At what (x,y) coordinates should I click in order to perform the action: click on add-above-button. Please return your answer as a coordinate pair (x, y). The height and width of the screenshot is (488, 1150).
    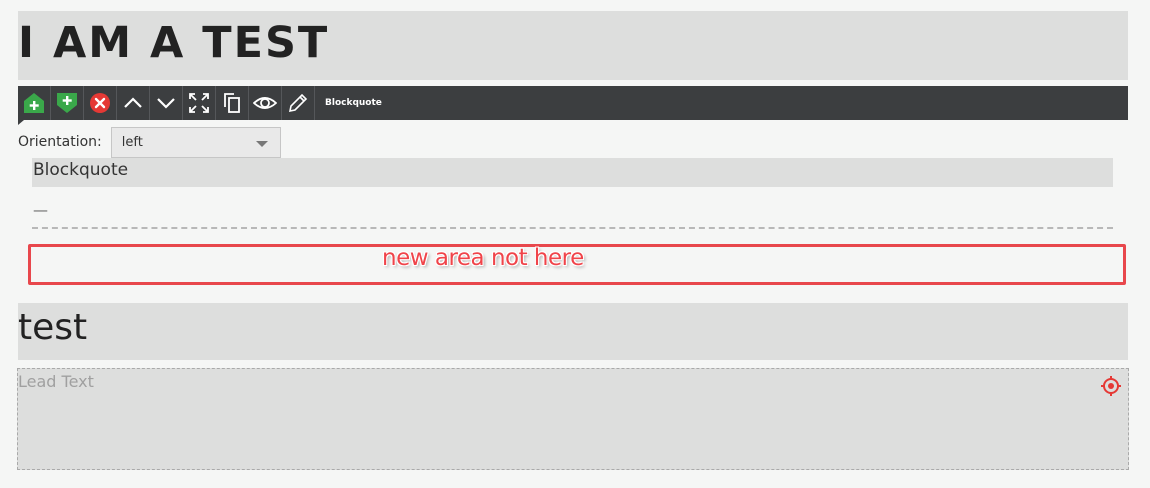
    Looking at the image, I should click on (34, 103).